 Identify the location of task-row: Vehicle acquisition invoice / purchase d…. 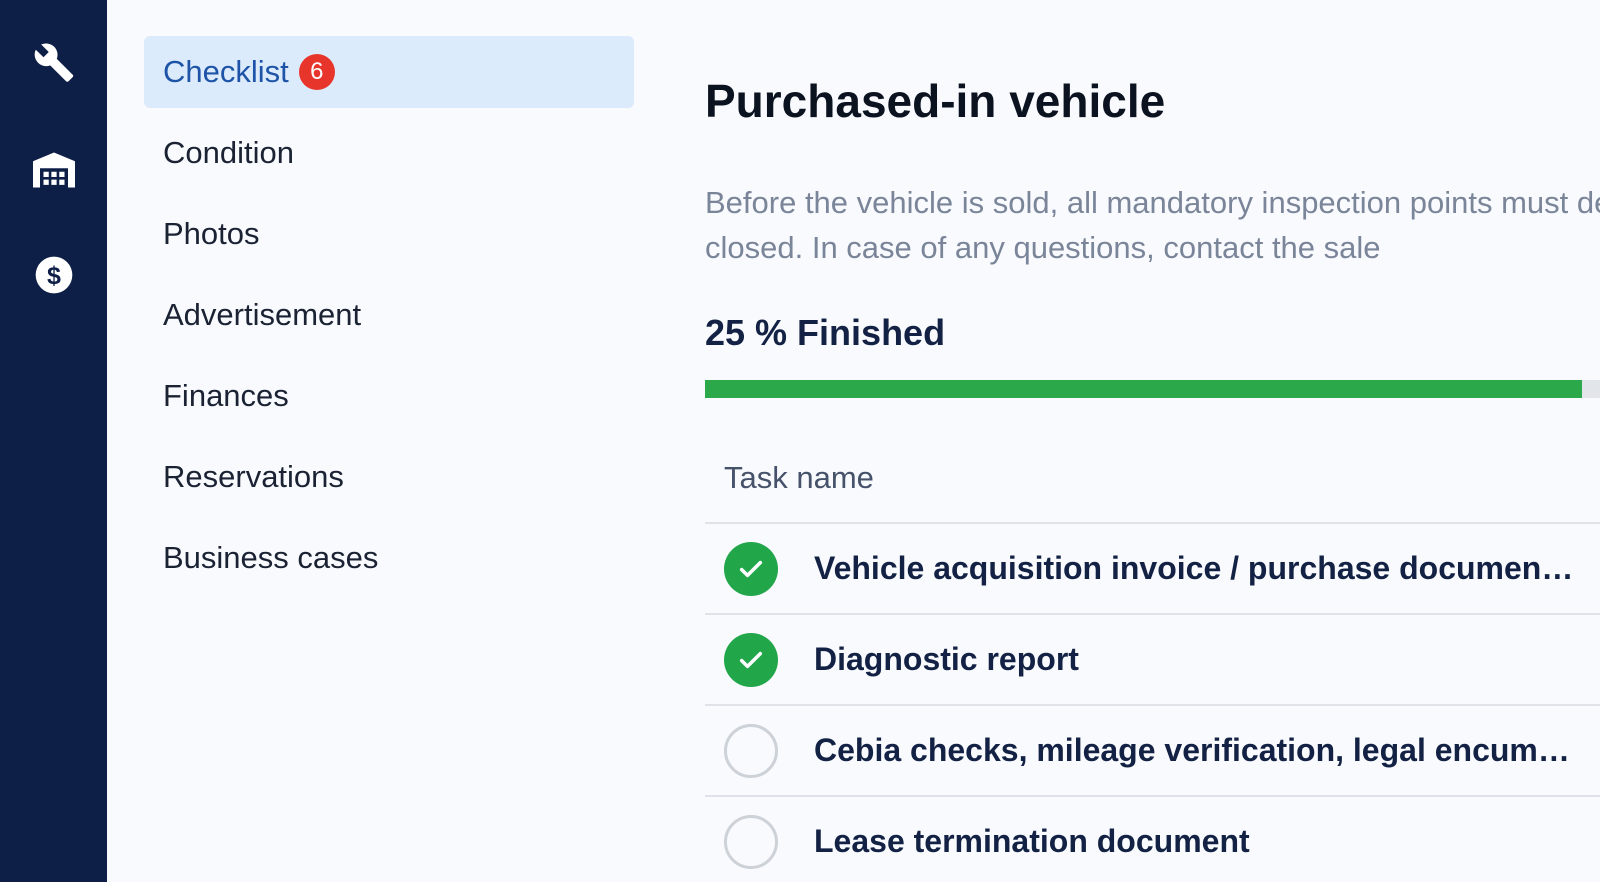
(1152, 567).